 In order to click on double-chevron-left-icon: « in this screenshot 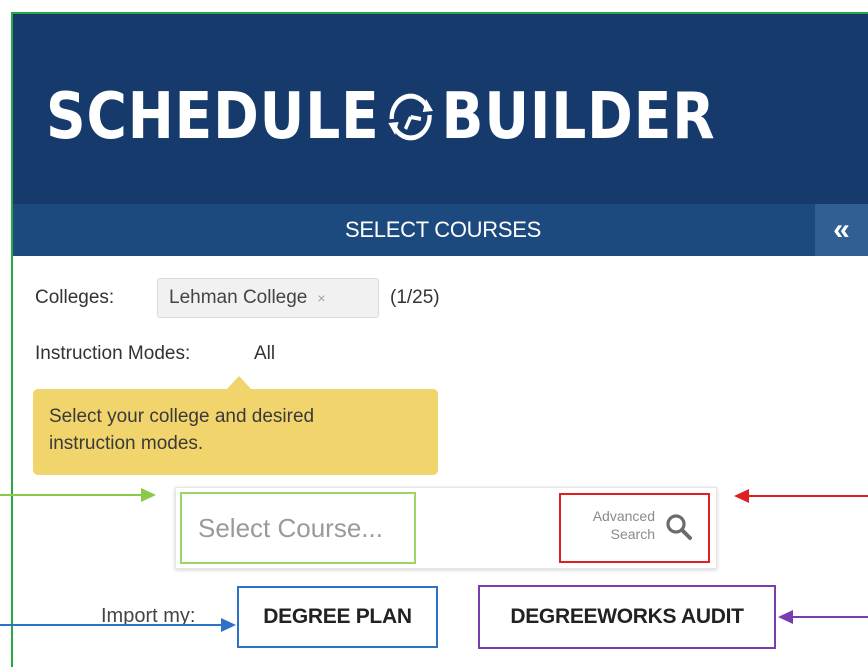, I will do `click(841, 229)`.